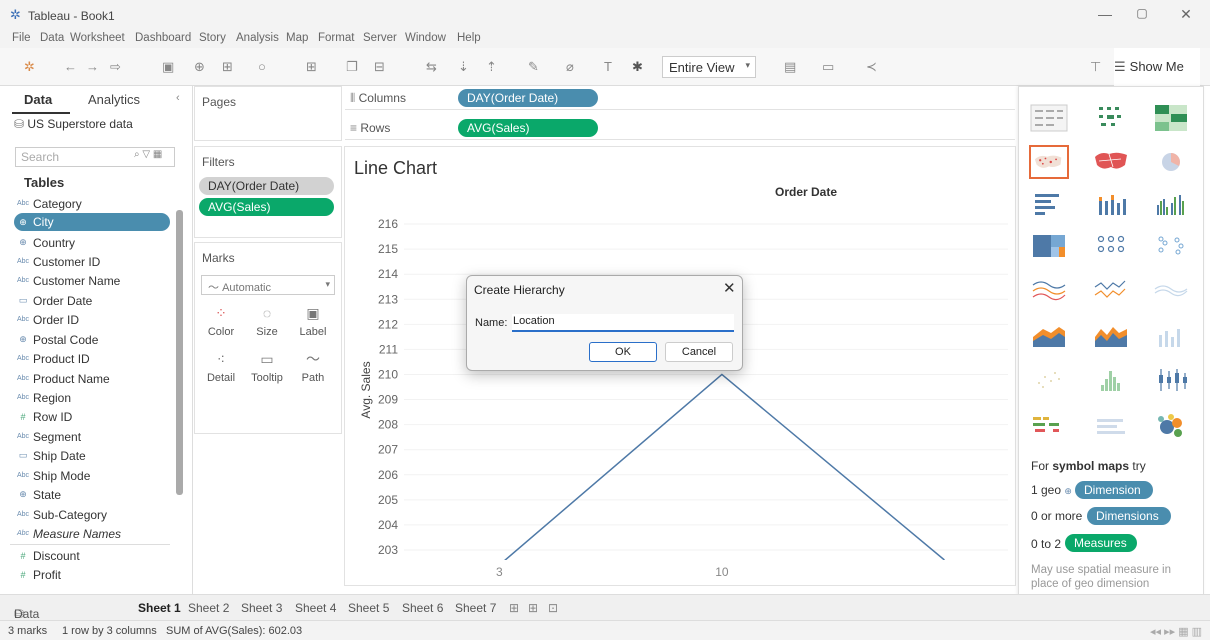 This screenshot has width=1210, height=640. I want to click on field-postal-code: ⊕ Postal Code, so click(57, 339).